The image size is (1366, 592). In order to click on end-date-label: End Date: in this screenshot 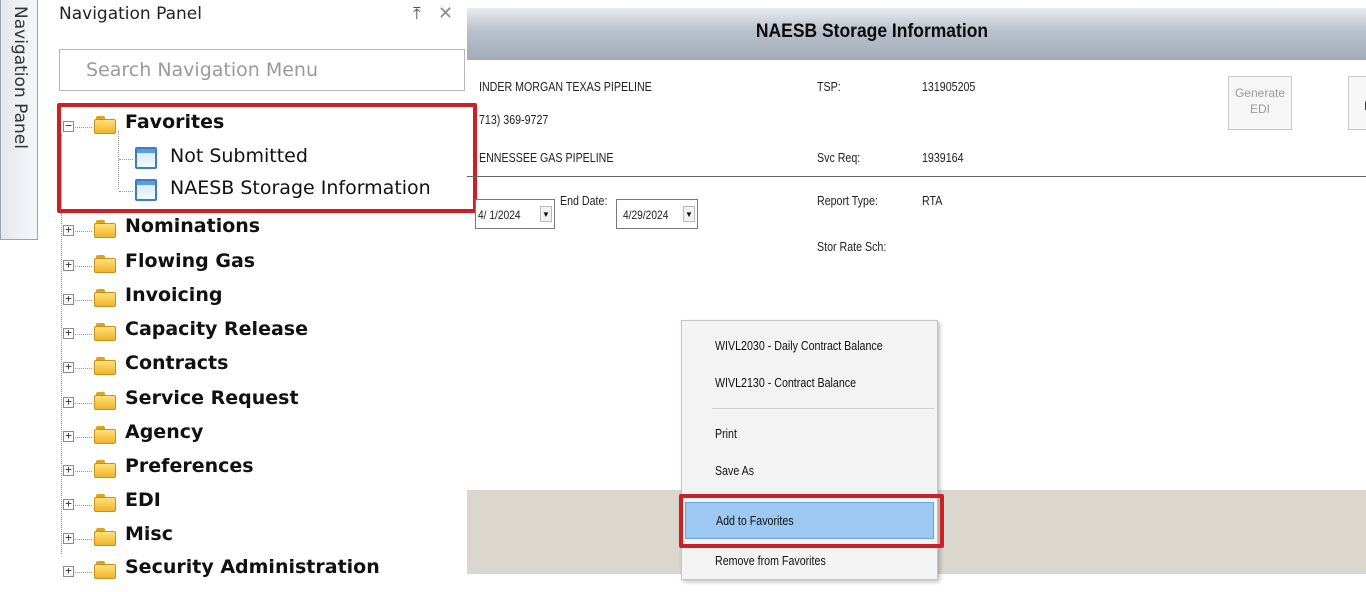, I will do `click(584, 200)`.